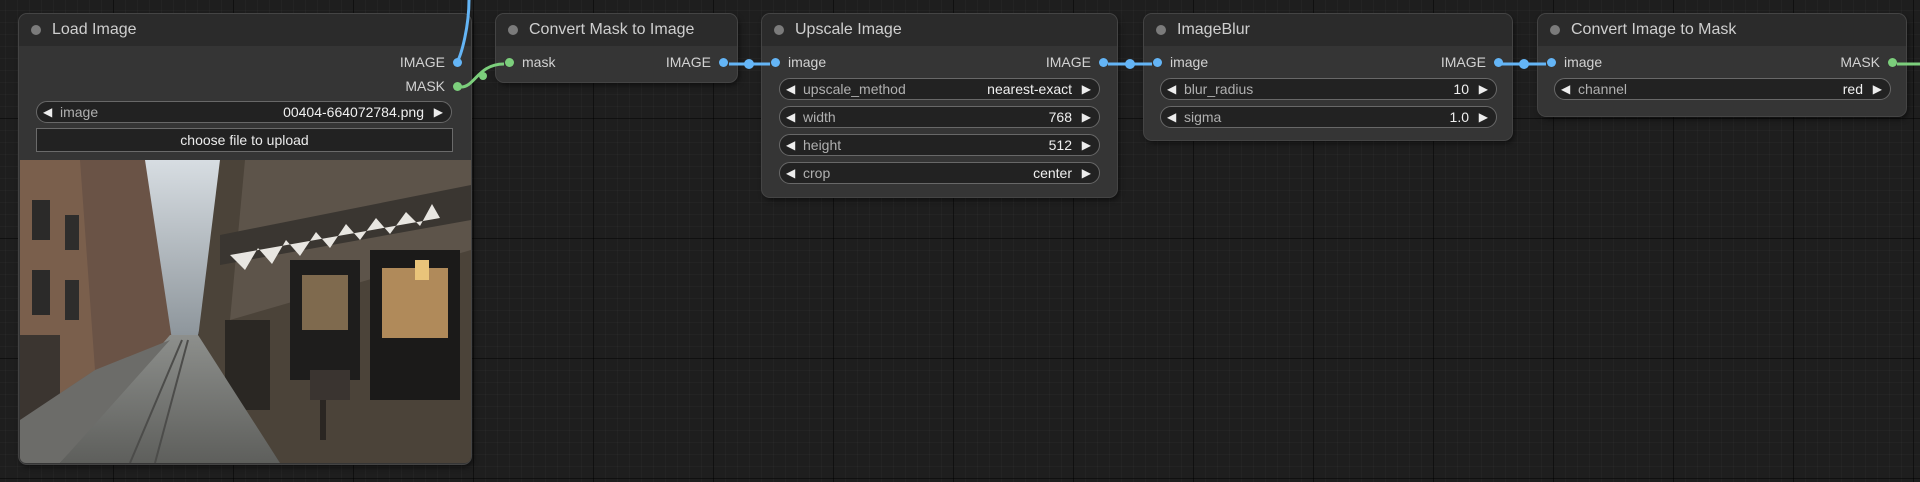 The width and height of the screenshot is (1920, 482). I want to click on output-label-mask: MASK, so click(425, 86).